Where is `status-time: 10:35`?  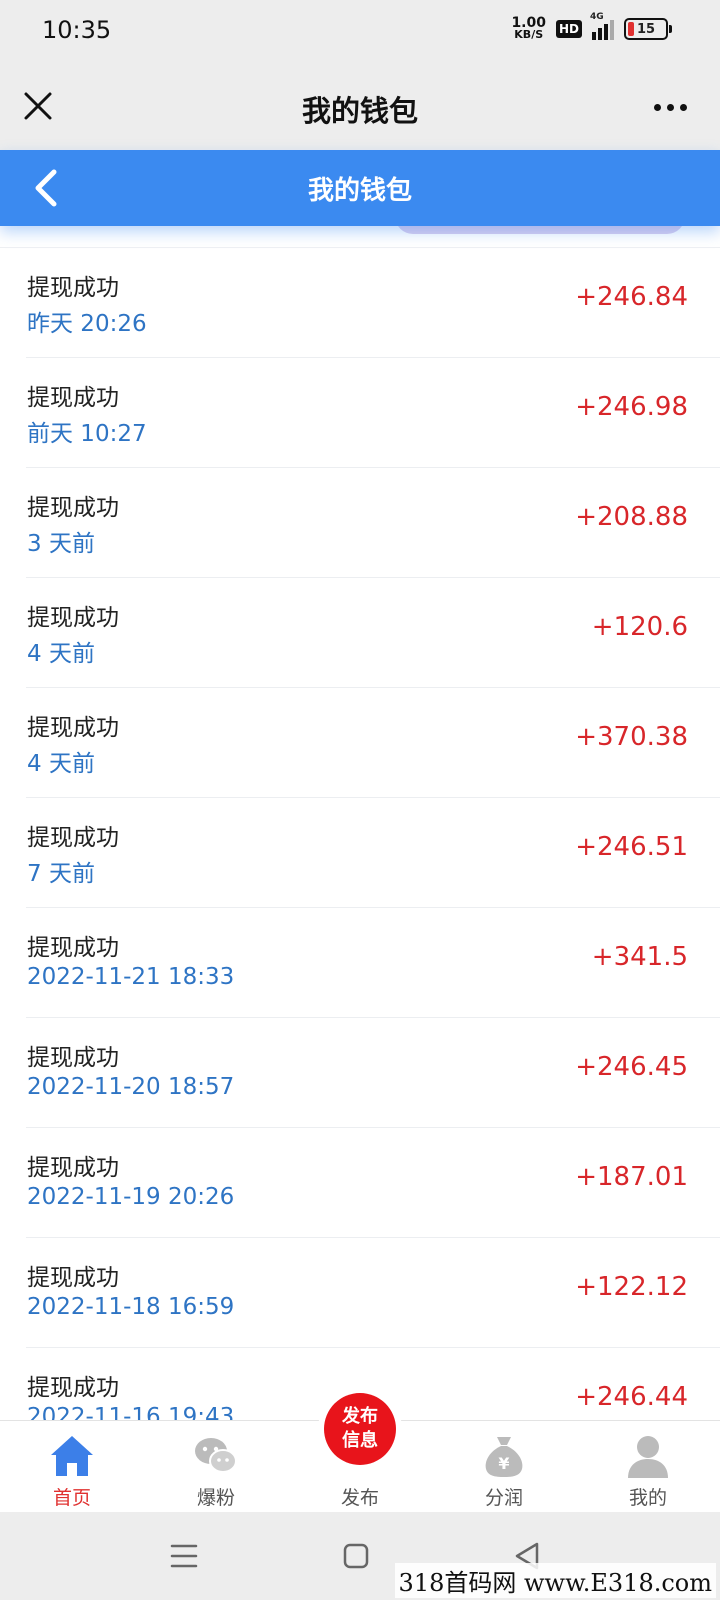 status-time: 10:35 is located at coordinates (77, 30).